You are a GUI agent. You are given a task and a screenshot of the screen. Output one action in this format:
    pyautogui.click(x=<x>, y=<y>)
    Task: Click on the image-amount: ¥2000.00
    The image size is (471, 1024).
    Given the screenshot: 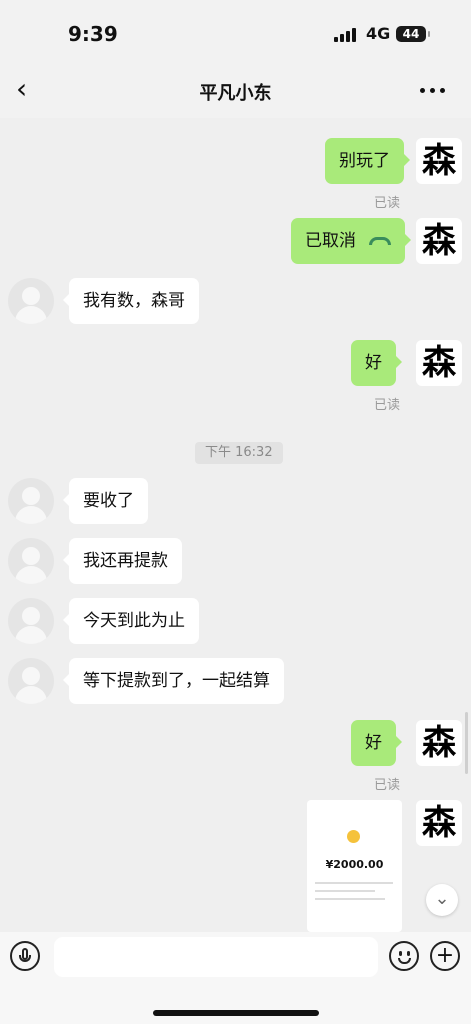 What is the action you would take?
    pyautogui.click(x=354, y=864)
    